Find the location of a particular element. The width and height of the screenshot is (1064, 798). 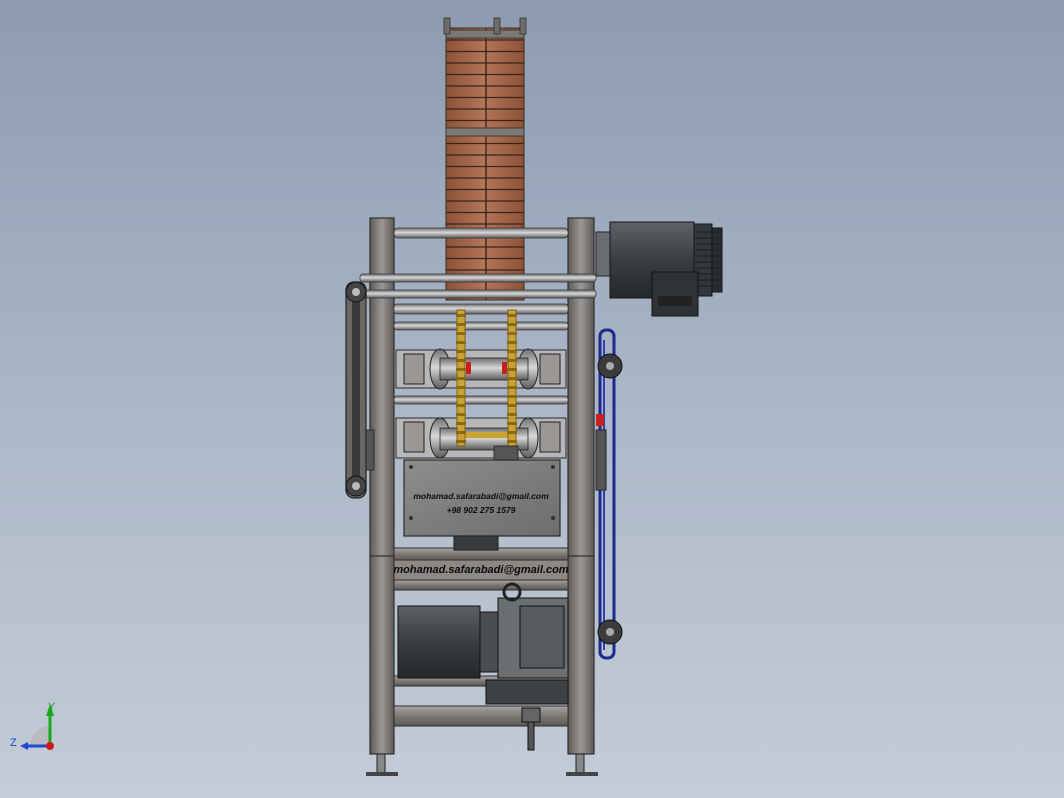

z-axis-label: Z is located at coordinates (13, 743).